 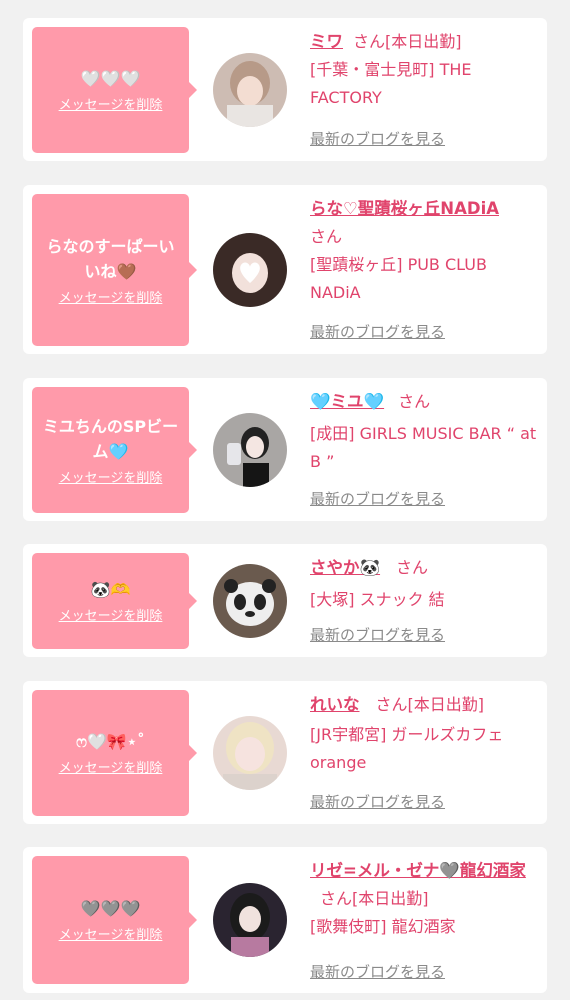 What do you see at coordinates (110, 741) in the screenshot?
I see `message-text: ෆ🤍🎀⋆˚` at bounding box center [110, 741].